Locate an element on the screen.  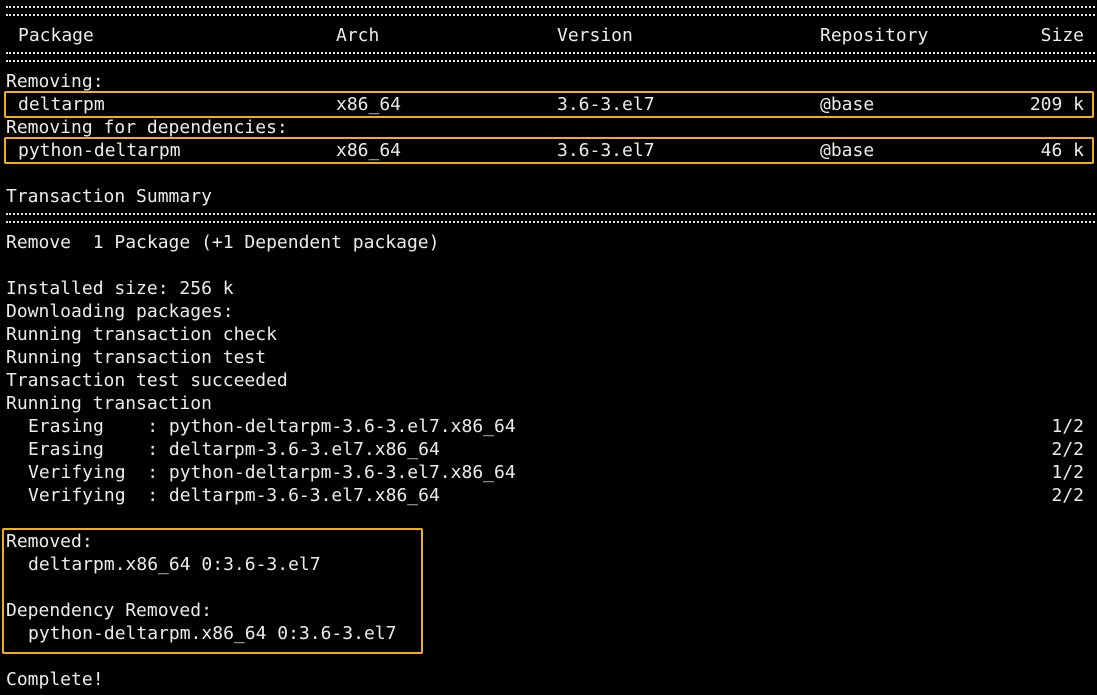
transaction-test-ok-line: Transaction test succeeded is located at coordinates (147, 380).